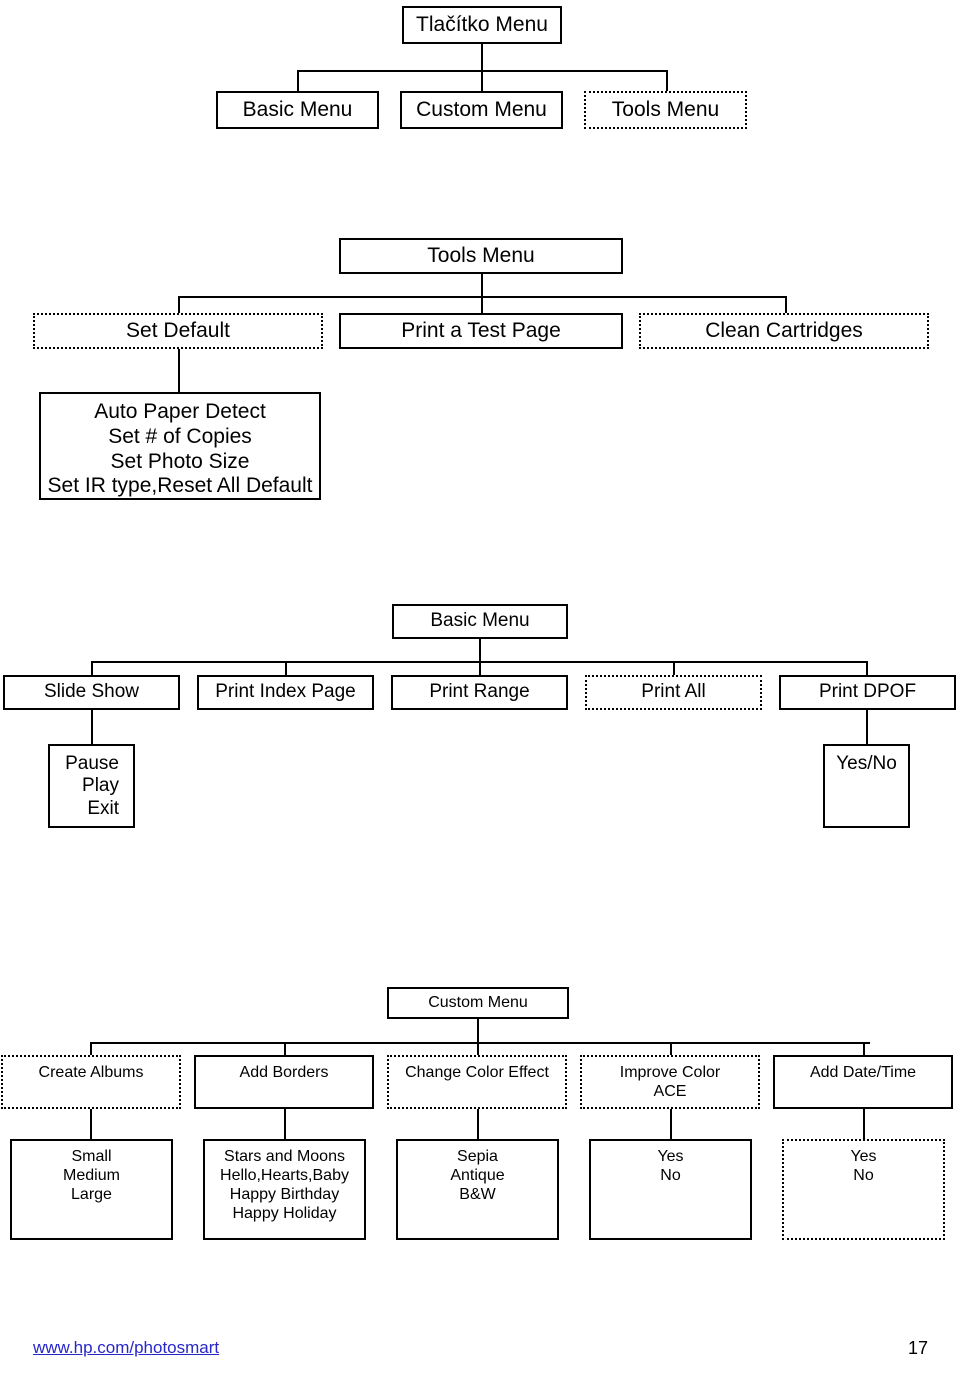  I want to click on node-improve-color-options: Yes No, so click(670, 1189).